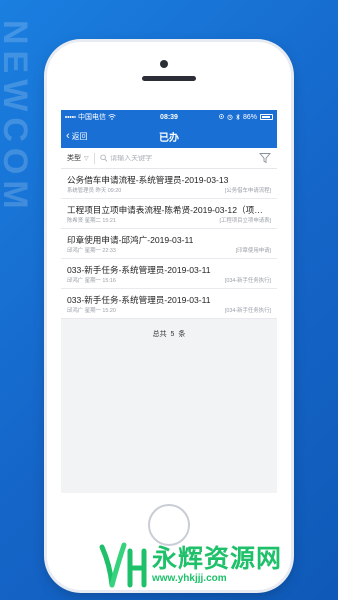 This screenshot has width=338, height=600. I want to click on item-meta: 邱鸿广 星期一 15:16 [034-新手任务执行], so click(169, 281).